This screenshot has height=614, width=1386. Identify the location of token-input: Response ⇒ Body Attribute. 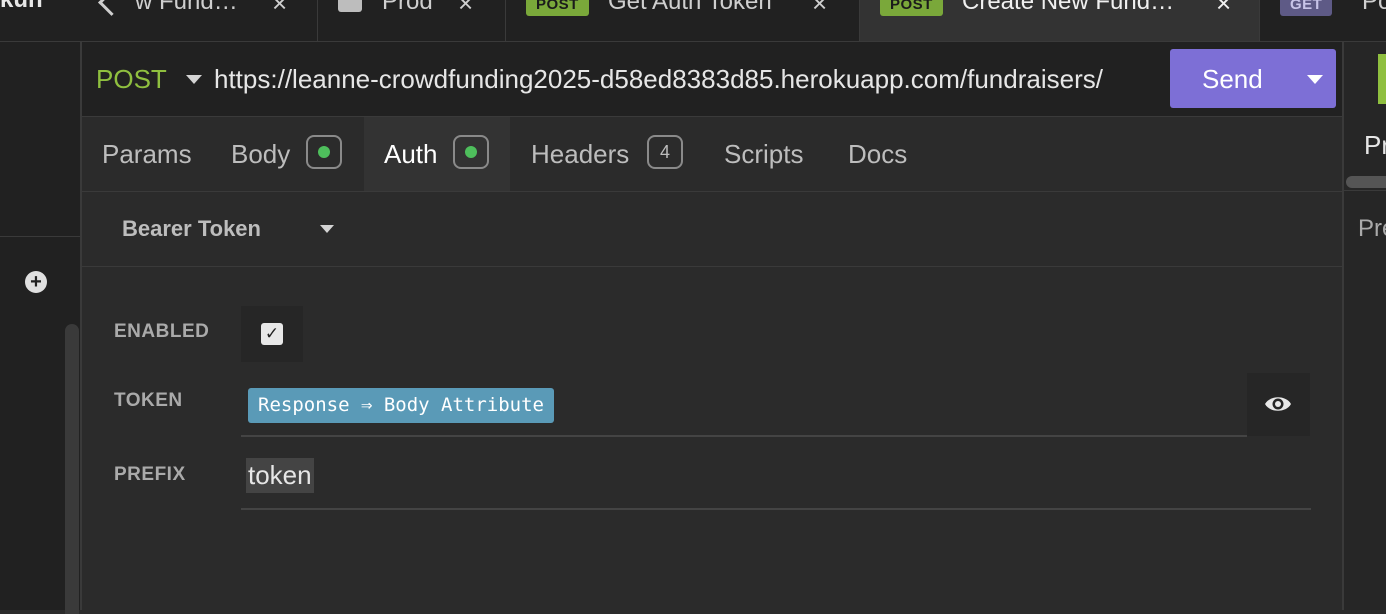
(744, 405).